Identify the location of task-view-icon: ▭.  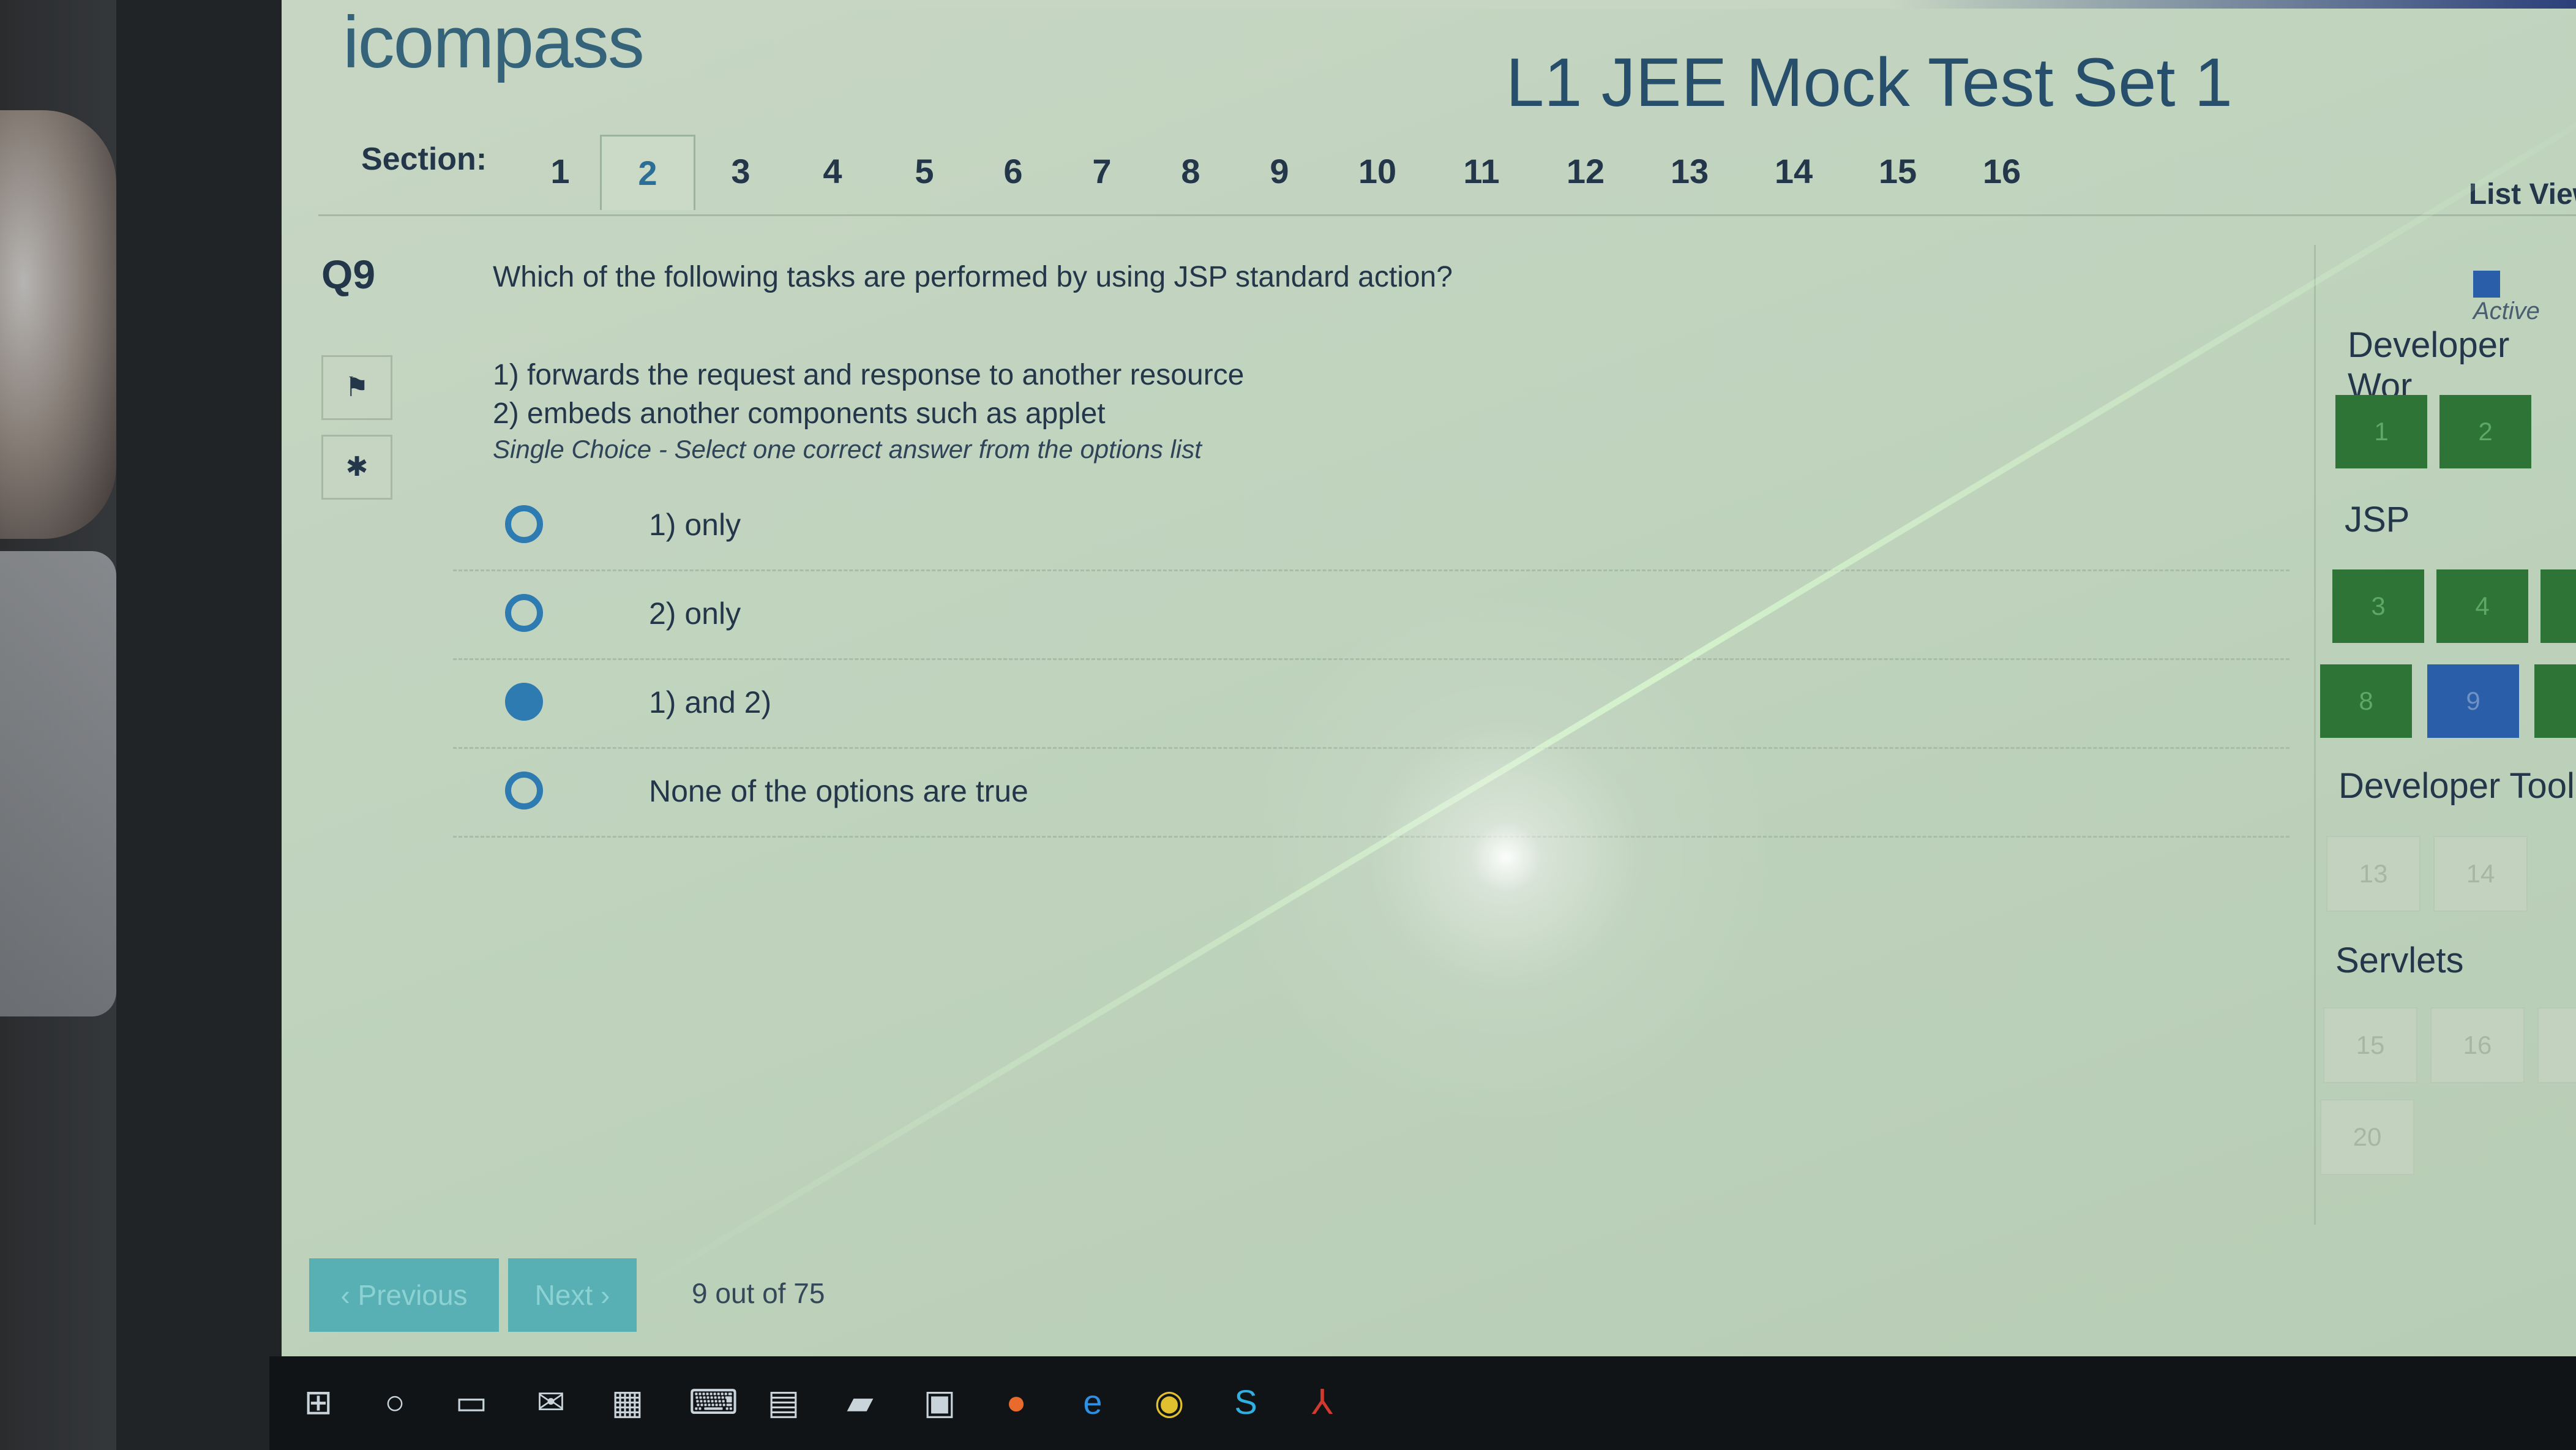
(472, 1402).